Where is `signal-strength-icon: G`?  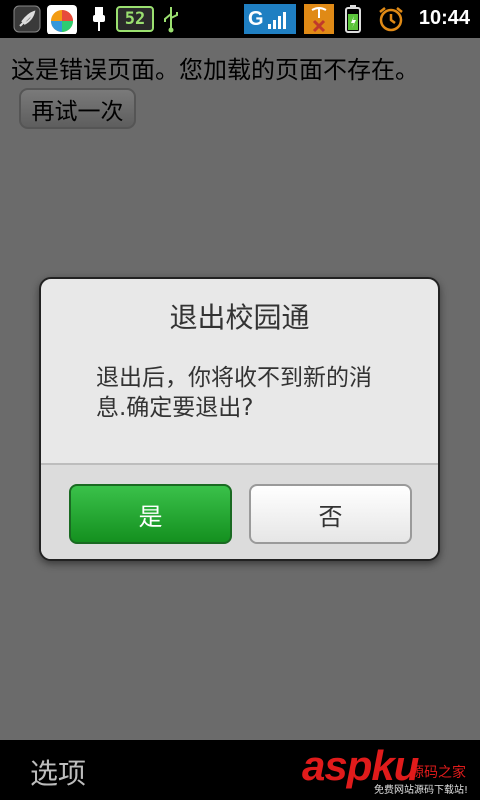 signal-strength-icon: G is located at coordinates (270, 19).